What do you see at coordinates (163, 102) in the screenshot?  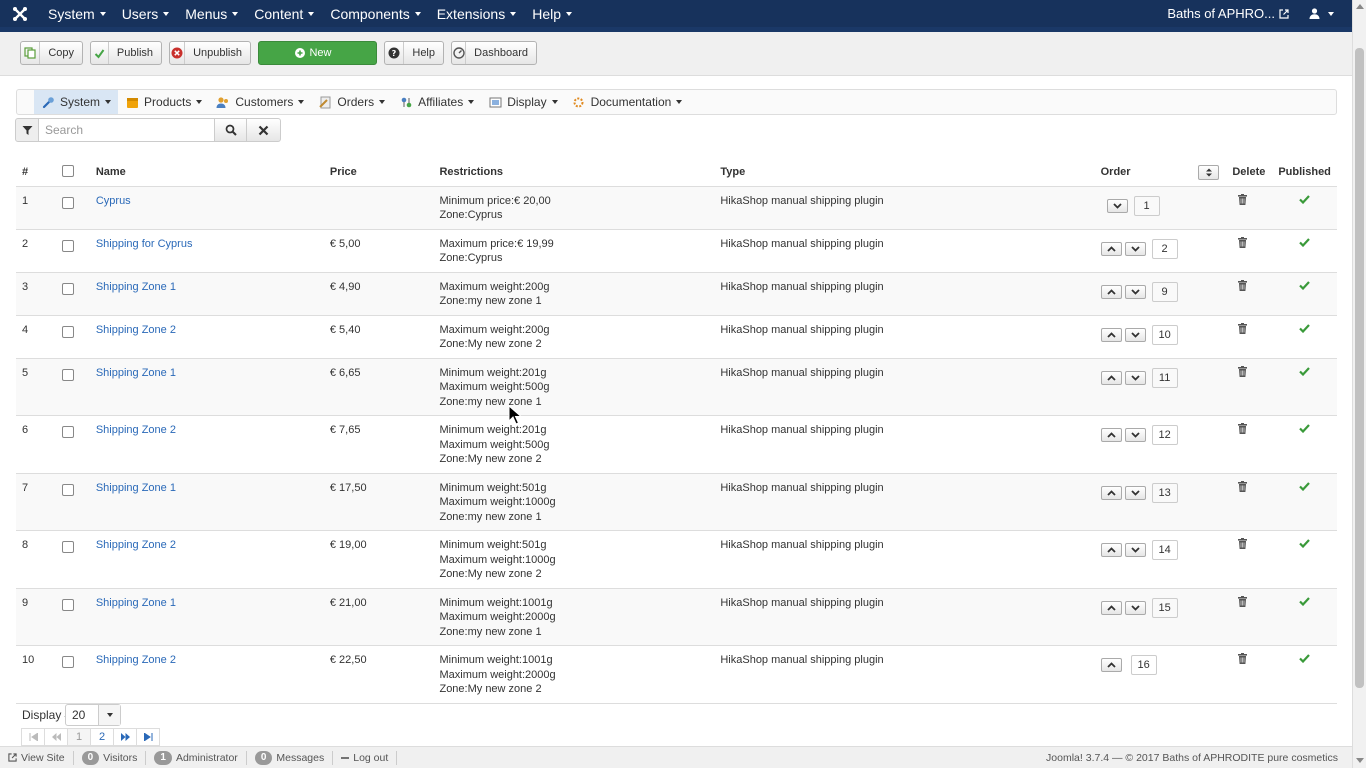 I see `submenu-products: Products` at bounding box center [163, 102].